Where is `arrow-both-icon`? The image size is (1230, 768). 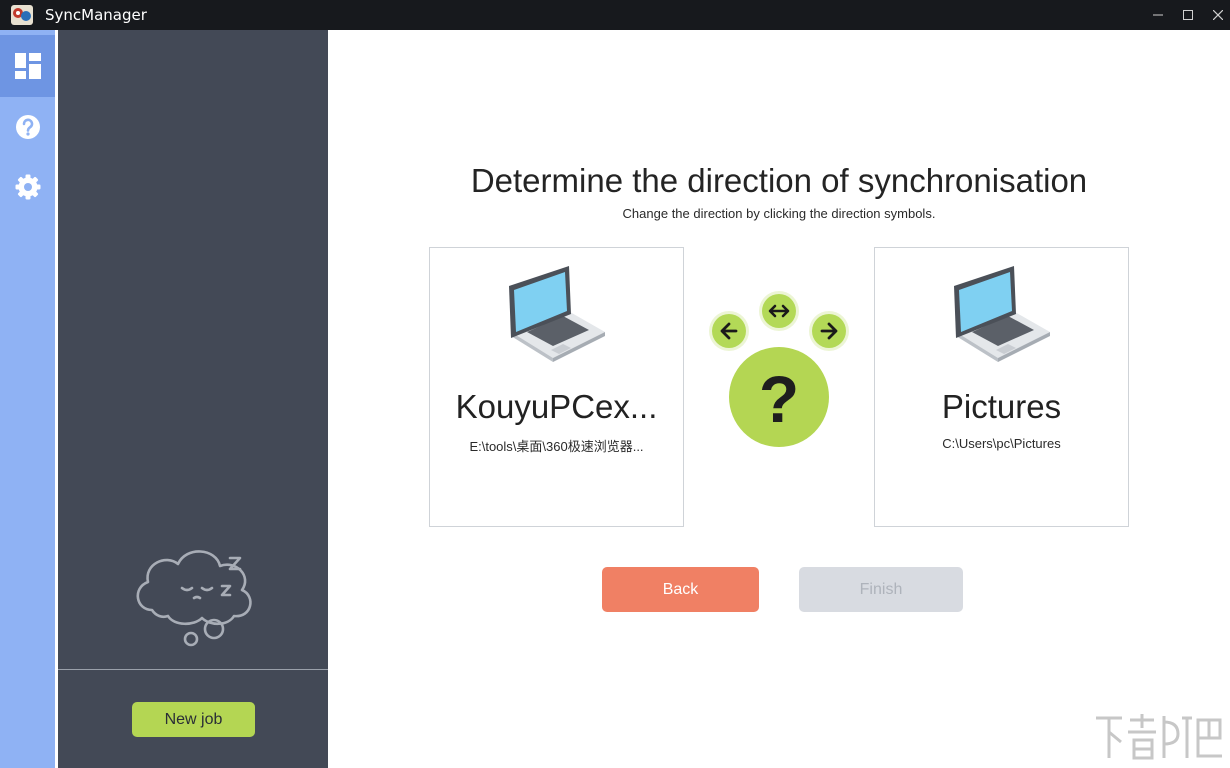
arrow-both-icon is located at coordinates (779, 311).